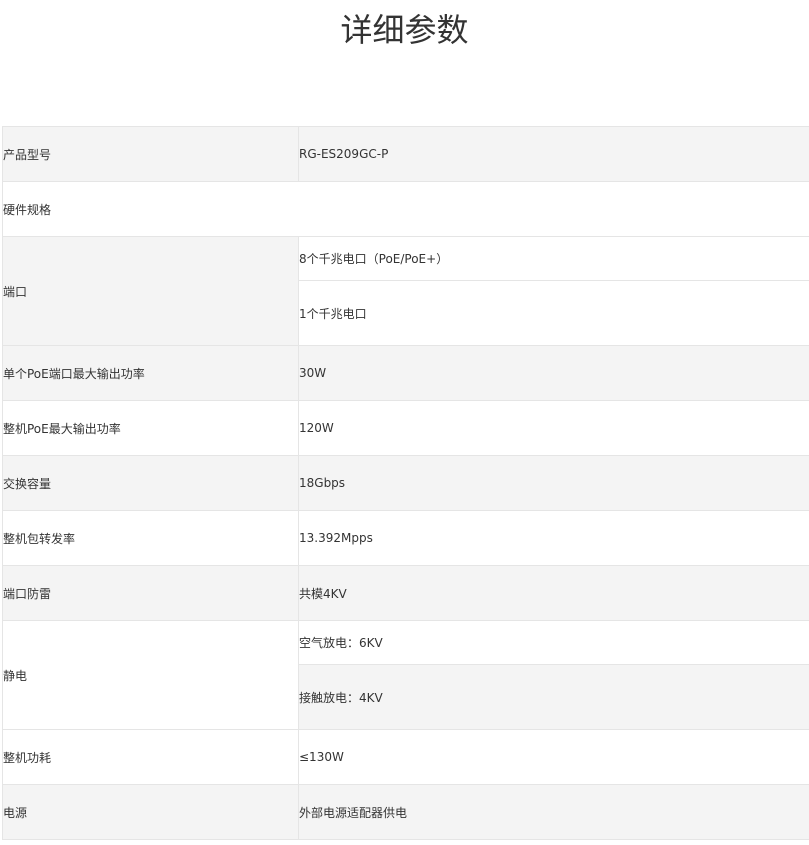  I want to click on spec-label-surge: 端口防雷, so click(150, 593).